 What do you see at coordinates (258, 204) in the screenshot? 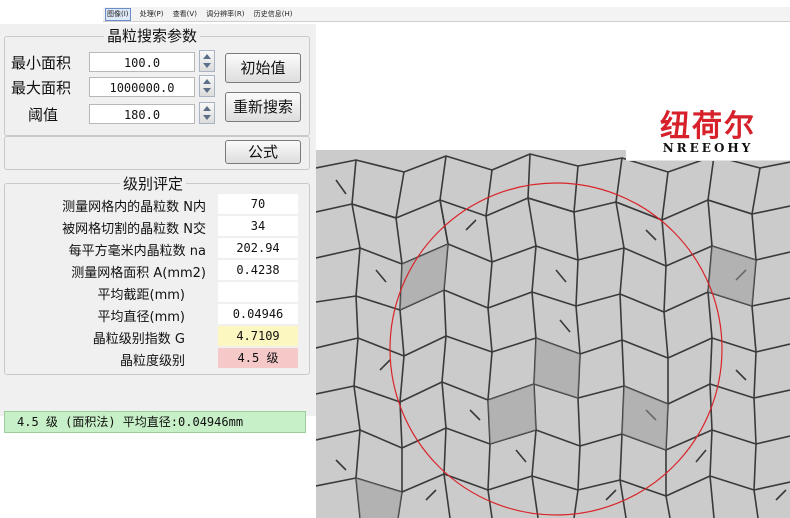
I see `grade-row-value: 70` at bounding box center [258, 204].